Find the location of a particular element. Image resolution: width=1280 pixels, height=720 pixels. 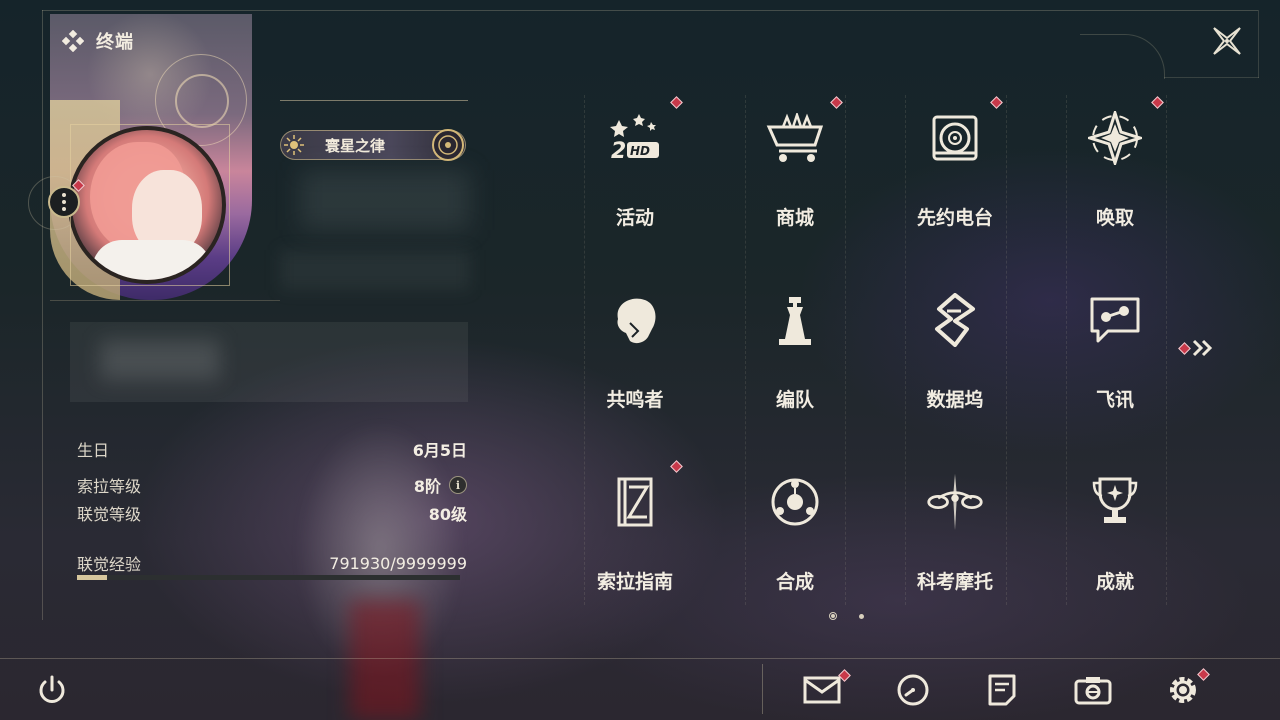

menu-item-achievement: 成就 is located at coordinates (1115, 529).